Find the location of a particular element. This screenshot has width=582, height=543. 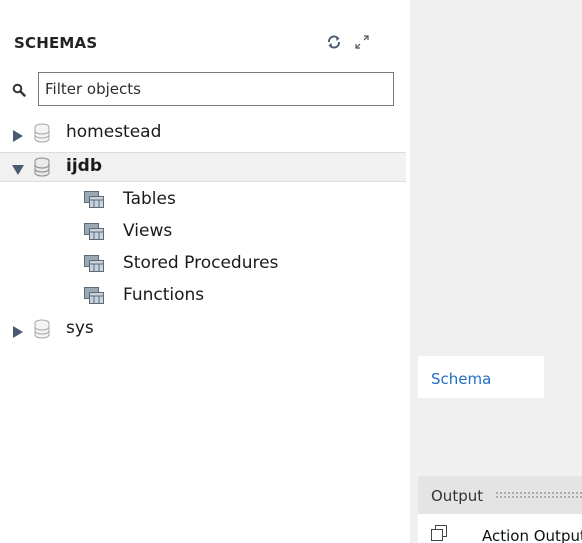

output-type-selector: Action Output is located at coordinates (532, 535).